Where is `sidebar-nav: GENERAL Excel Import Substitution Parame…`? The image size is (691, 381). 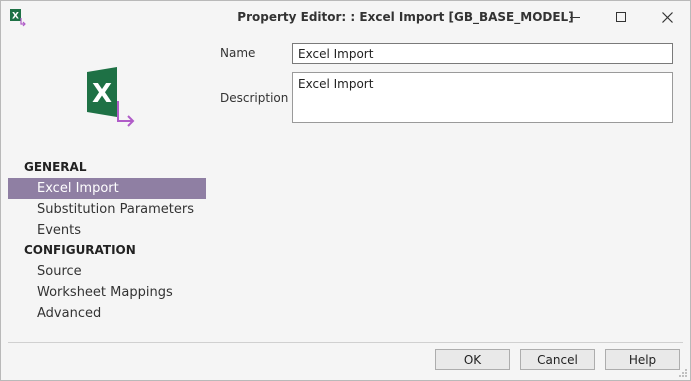
sidebar-nav: GENERAL Excel Import Substitution Parame… is located at coordinates (107, 241).